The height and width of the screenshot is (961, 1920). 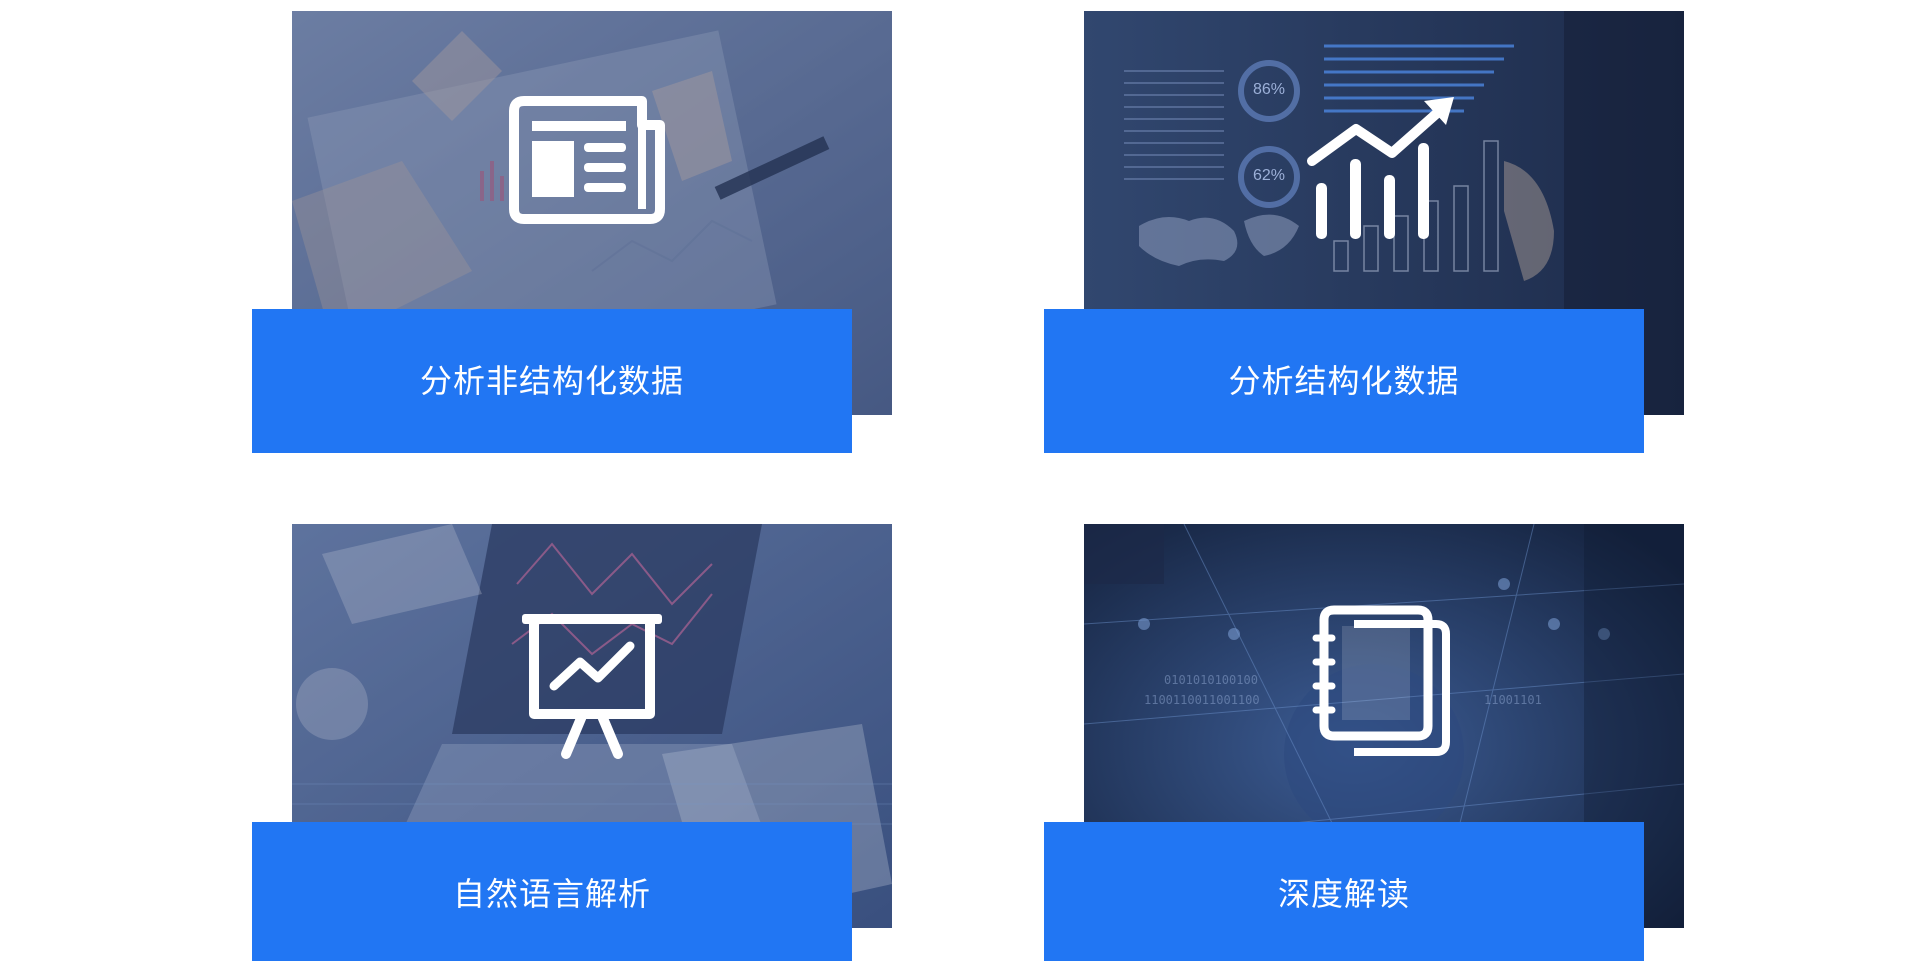 What do you see at coordinates (1269, 175) in the screenshot?
I see `gauge-value-bottom: 62%` at bounding box center [1269, 175].